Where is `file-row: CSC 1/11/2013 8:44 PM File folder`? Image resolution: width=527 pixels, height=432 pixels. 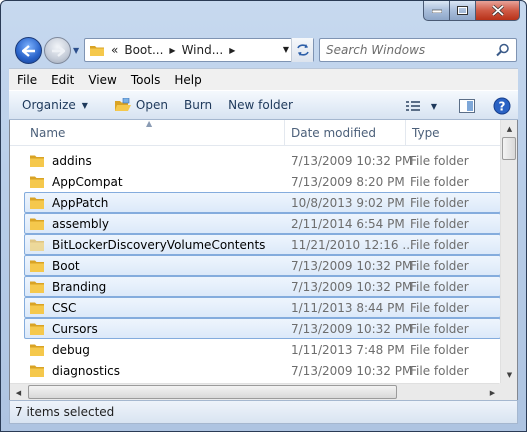
file-row: CSC 1/11/2013 8:44 PM File folder is located at coordinates (262, 307).